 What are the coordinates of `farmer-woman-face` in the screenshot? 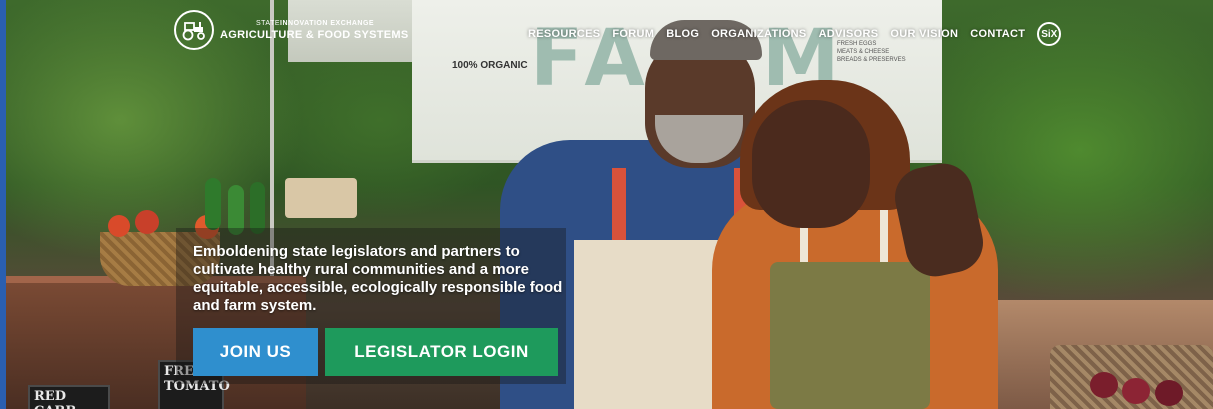 It's located at (811, 164).